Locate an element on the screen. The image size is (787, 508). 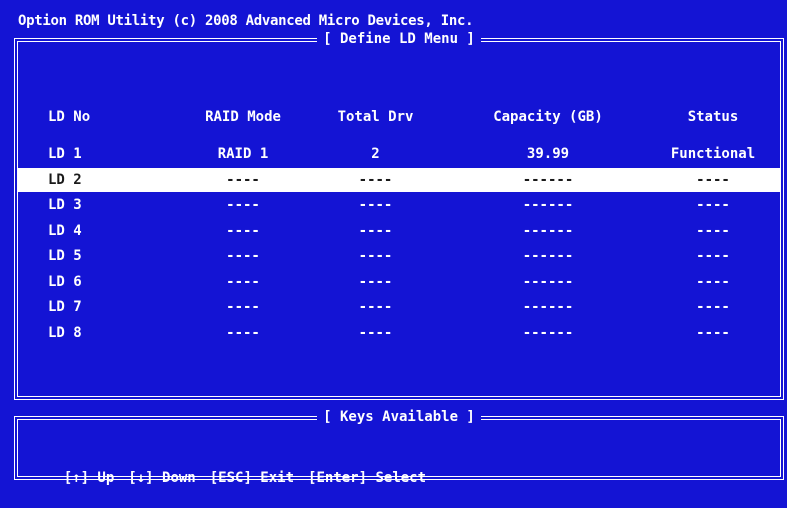
cell-ld-number: LD 6 is located at coordinates (65, 281).